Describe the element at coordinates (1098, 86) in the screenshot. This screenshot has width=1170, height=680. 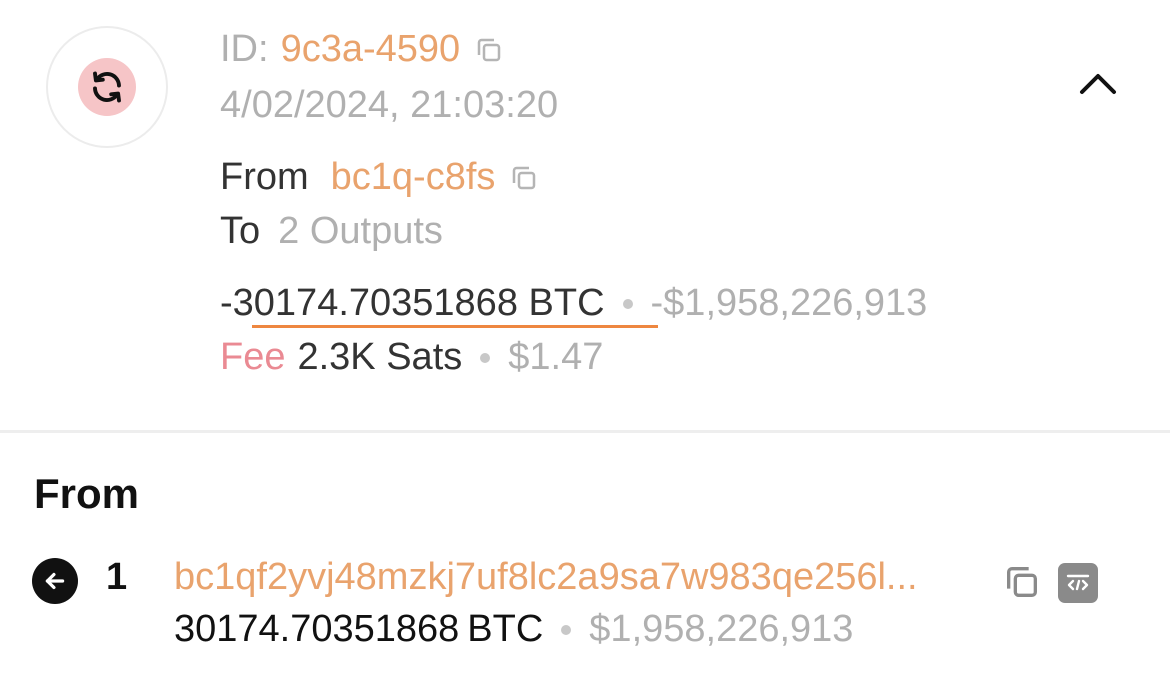
I see `chevron-up-icon` at that location.